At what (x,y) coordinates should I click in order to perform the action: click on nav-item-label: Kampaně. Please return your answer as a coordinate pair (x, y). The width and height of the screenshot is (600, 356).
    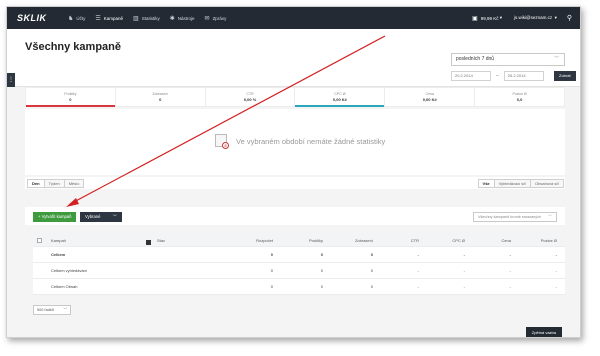
    Looking at the image, I should click on (113, 18).